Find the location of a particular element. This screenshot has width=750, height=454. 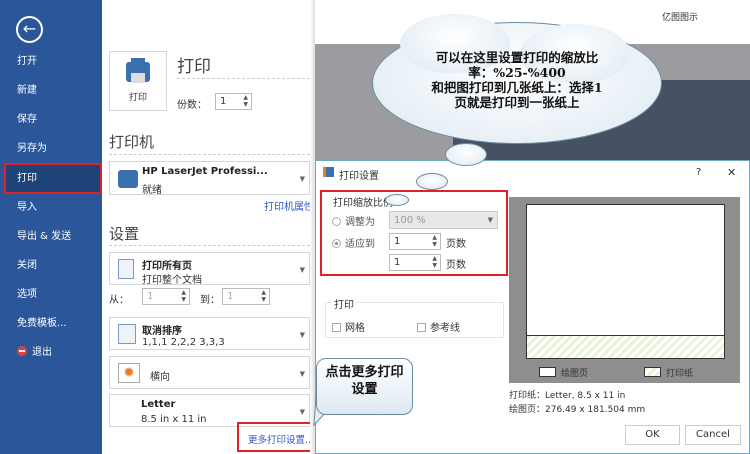

ok-button: OK is located at coordinates (652, 435).